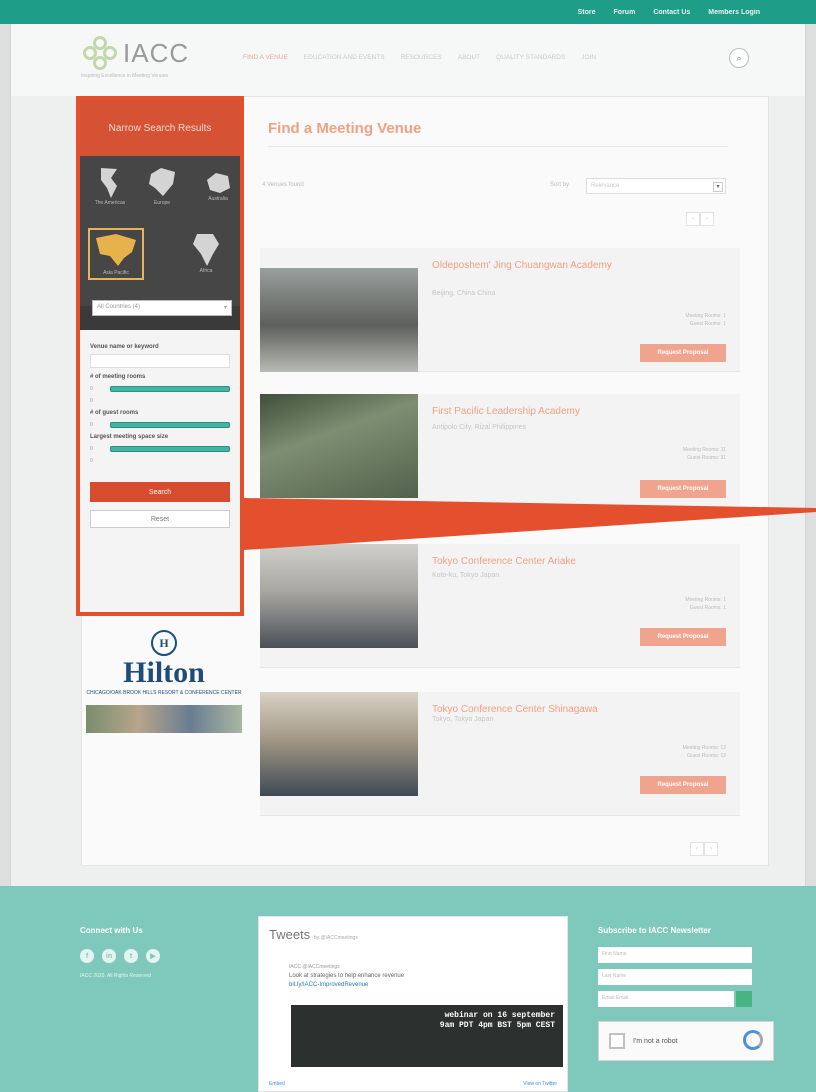 This screenshot has width=816, height=1092. Describe the element at coordinates (160, 361) in the screenshot. I see `keyword-input` at that location.